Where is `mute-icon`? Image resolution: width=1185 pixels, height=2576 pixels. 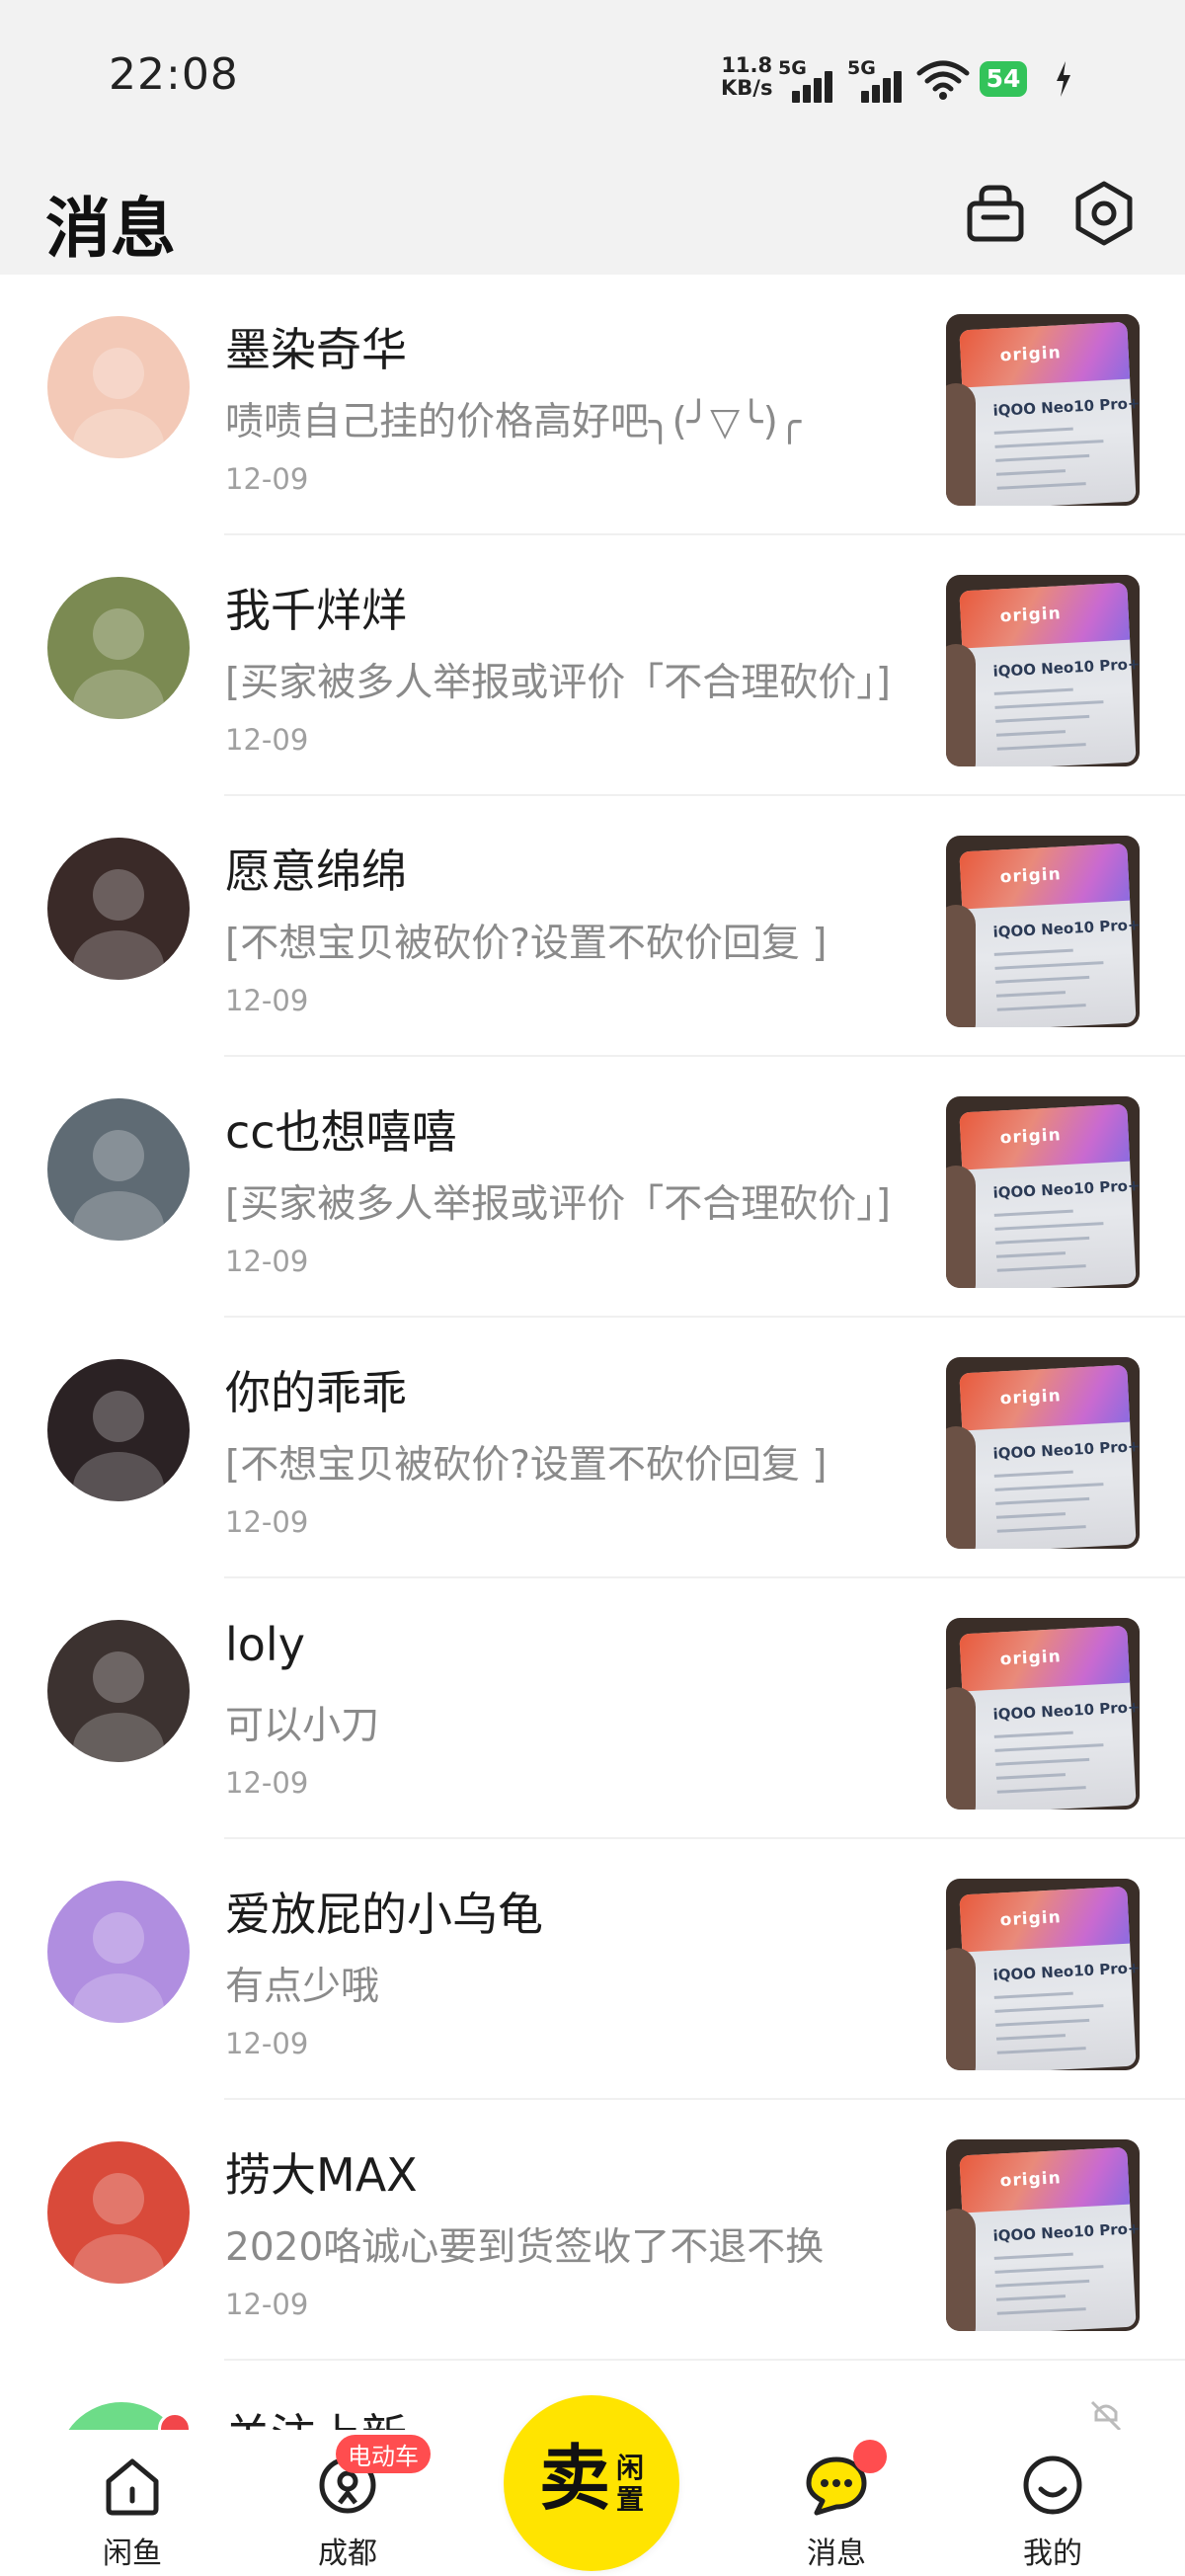
mute-icon is located at coordinates (1106, 2415).